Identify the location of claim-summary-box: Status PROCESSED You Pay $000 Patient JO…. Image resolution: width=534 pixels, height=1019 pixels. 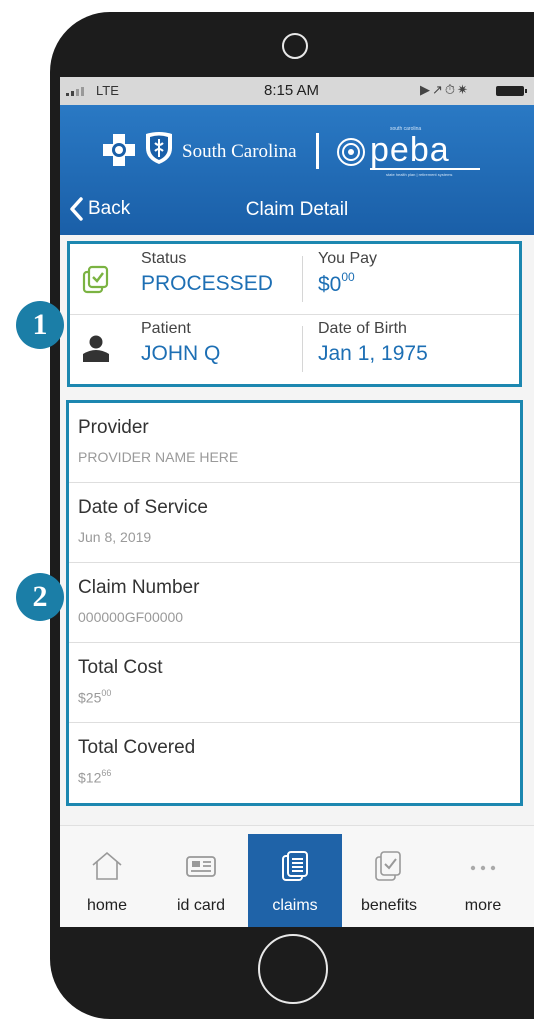
(294, 314).